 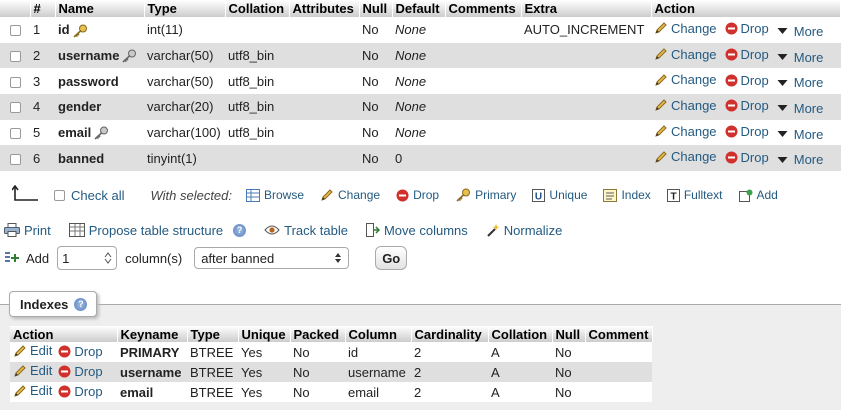 I want to click on bulk-drop-button: Drop, so click(x=417, y=195).